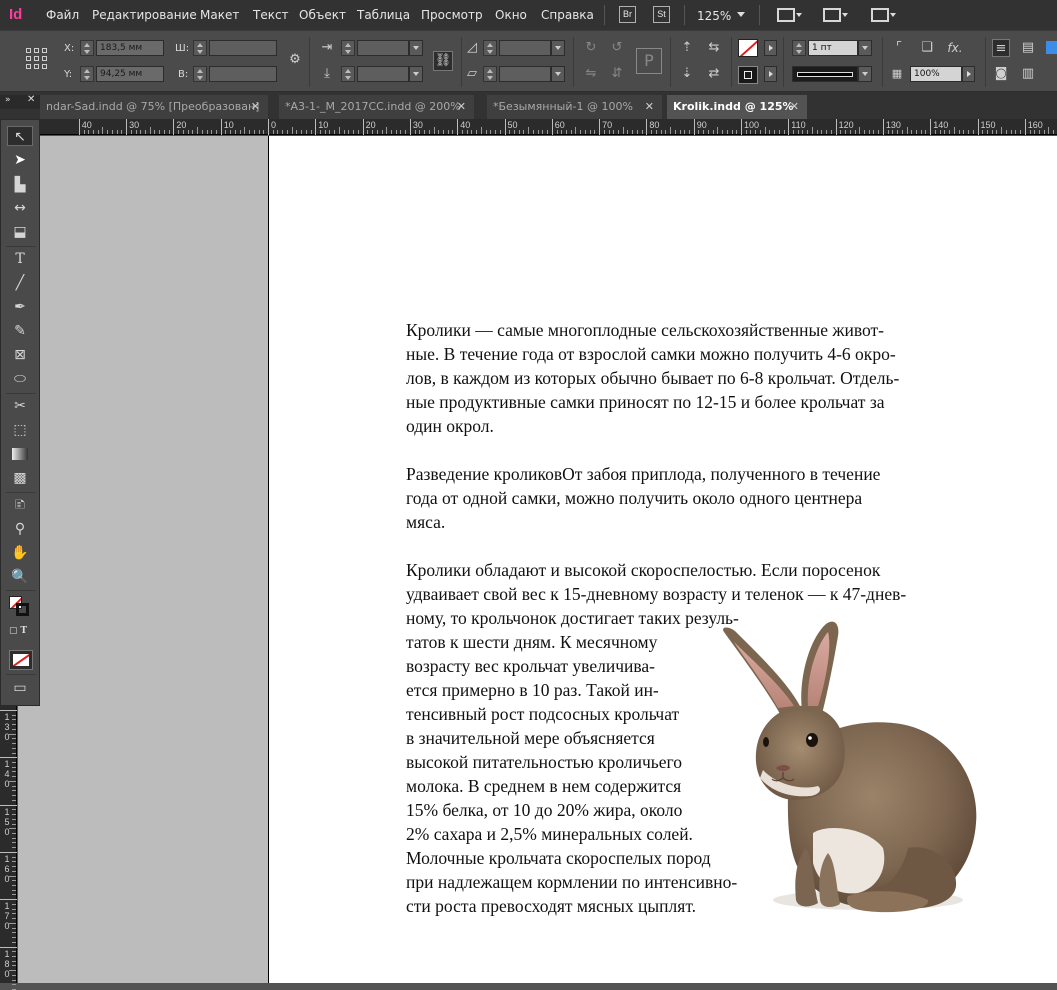  I want to click on menu-help: Справка, so click(567, 15).